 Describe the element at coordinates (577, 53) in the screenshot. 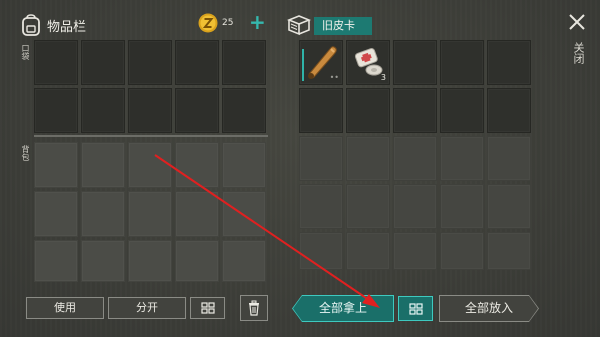

I see `close-label: 关闭` at that location.